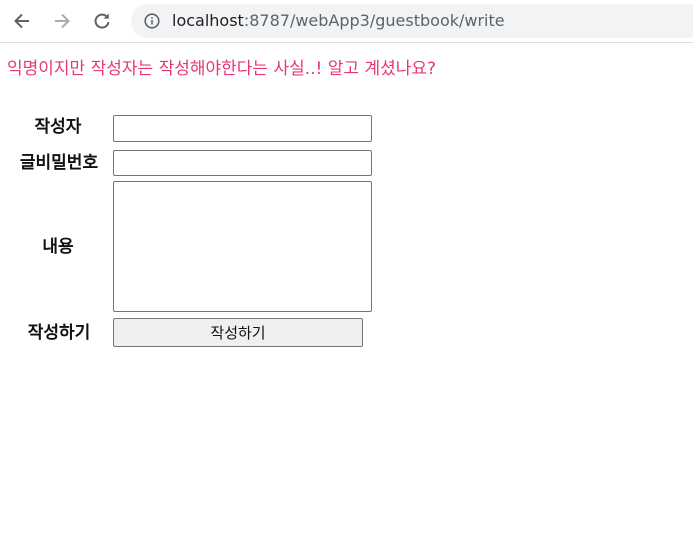 The image size is (693, 557). I want to click on forward-arrow-icon, so click(62, 21).